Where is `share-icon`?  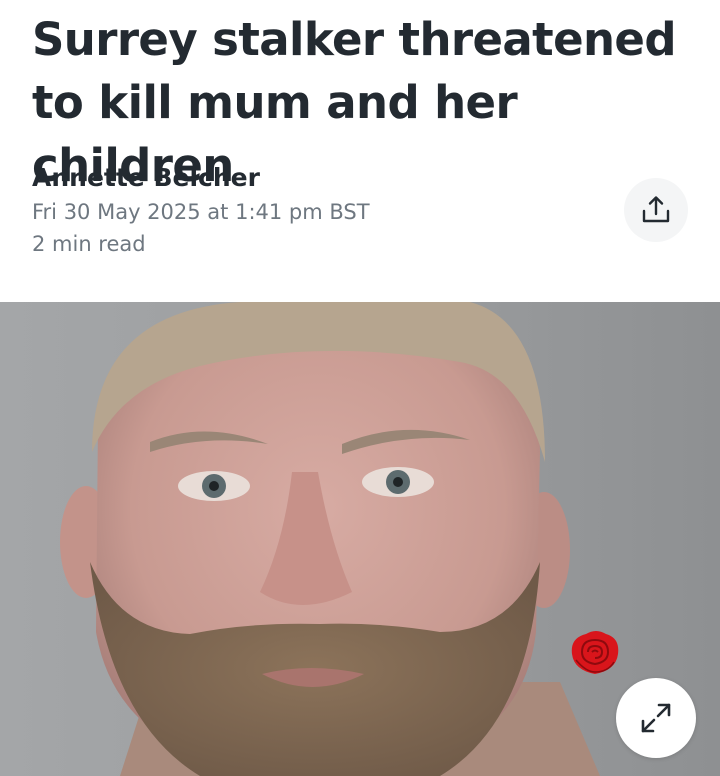
share-icon is located at coordinates (656, 209).